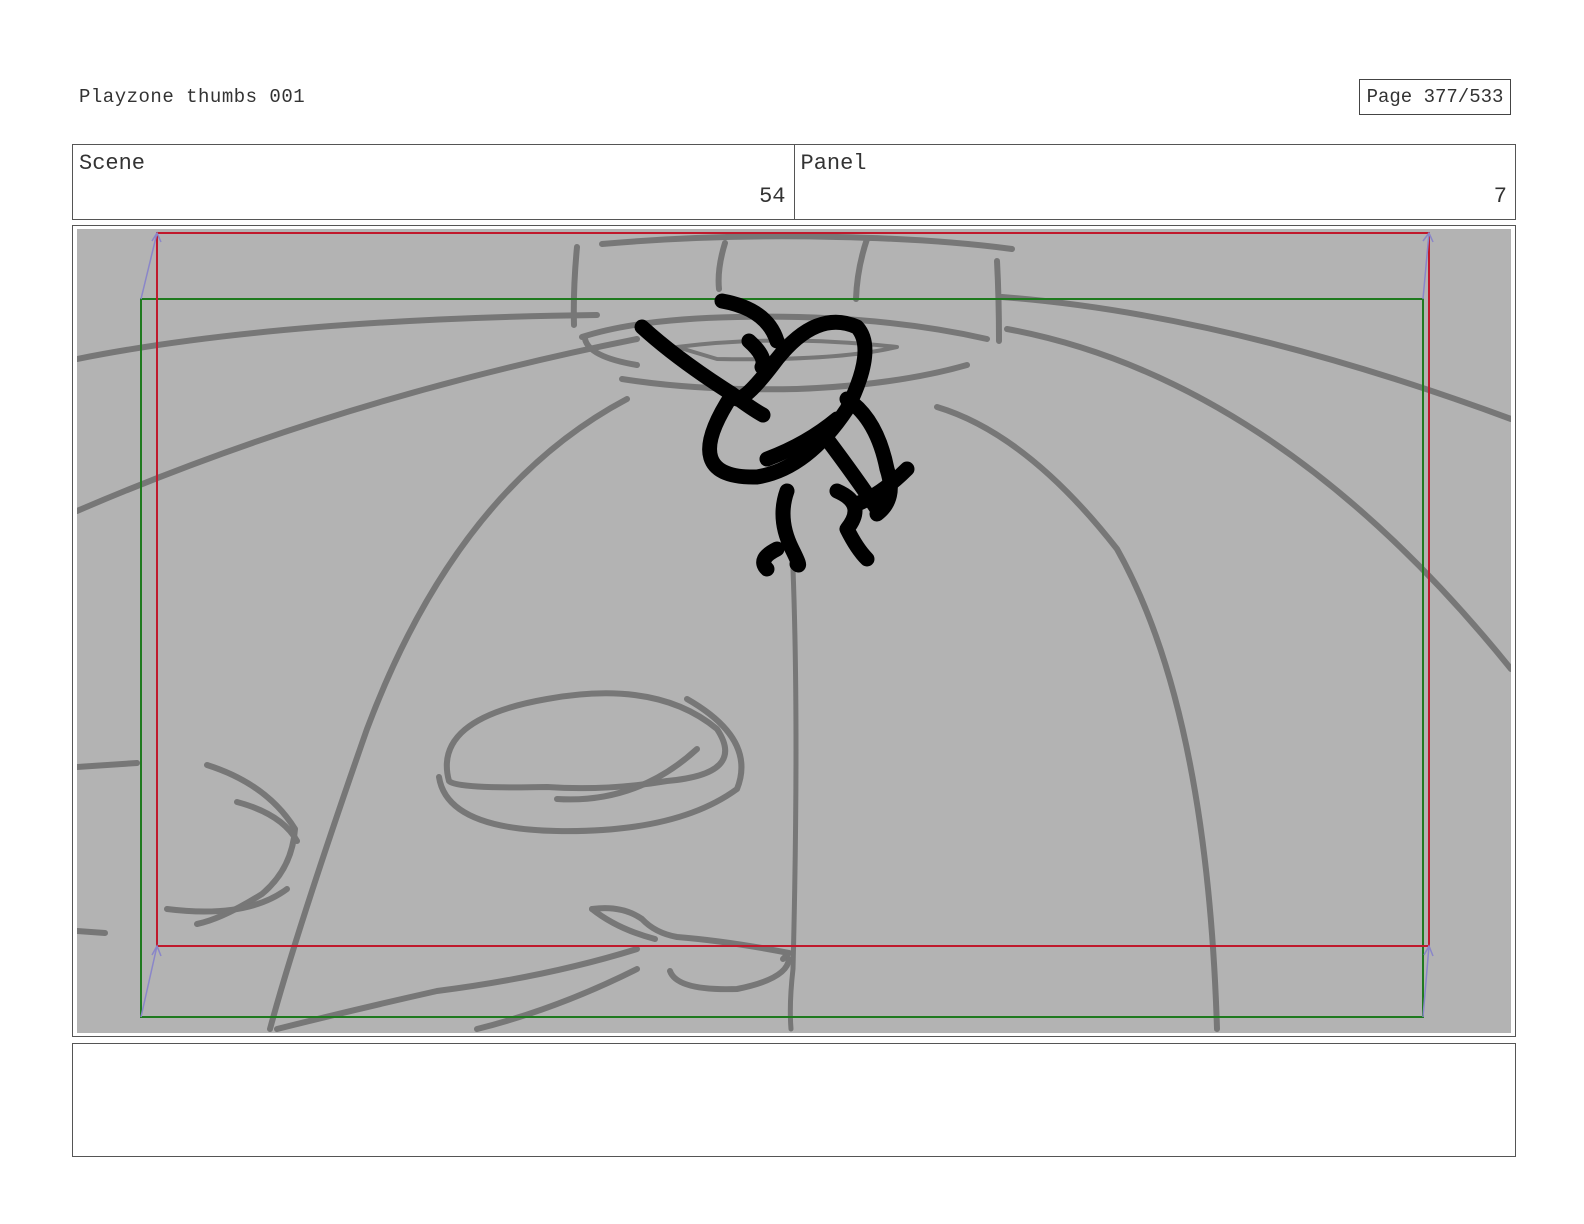  Describe the element at coordinates (1435, 97) in the screenshot. I see `page-indicator: Page 377/533` at that location.